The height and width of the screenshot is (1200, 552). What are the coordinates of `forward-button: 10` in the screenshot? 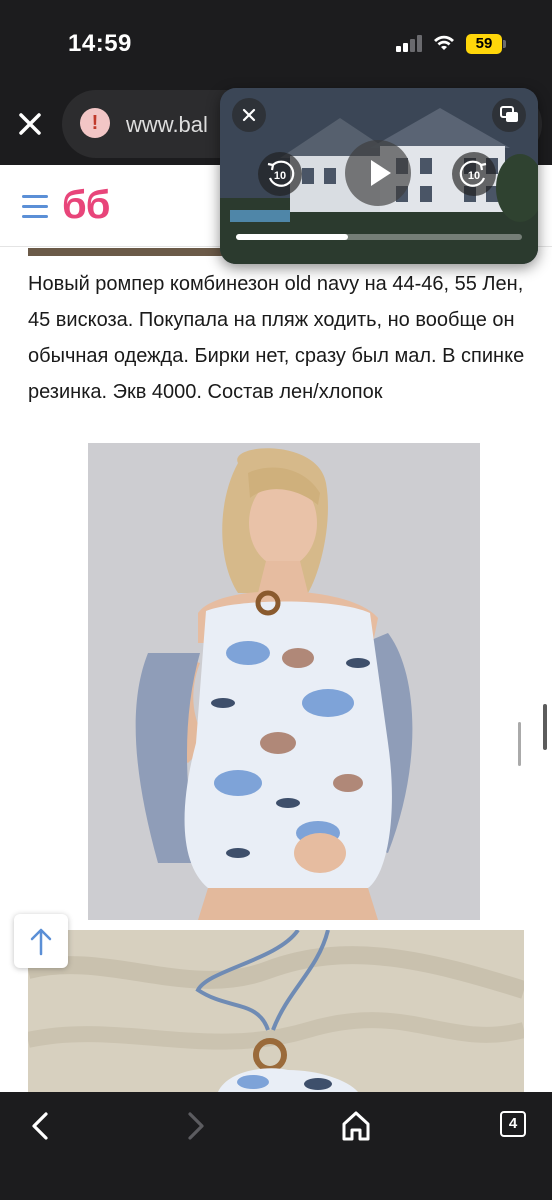 It's located at (474, 174).